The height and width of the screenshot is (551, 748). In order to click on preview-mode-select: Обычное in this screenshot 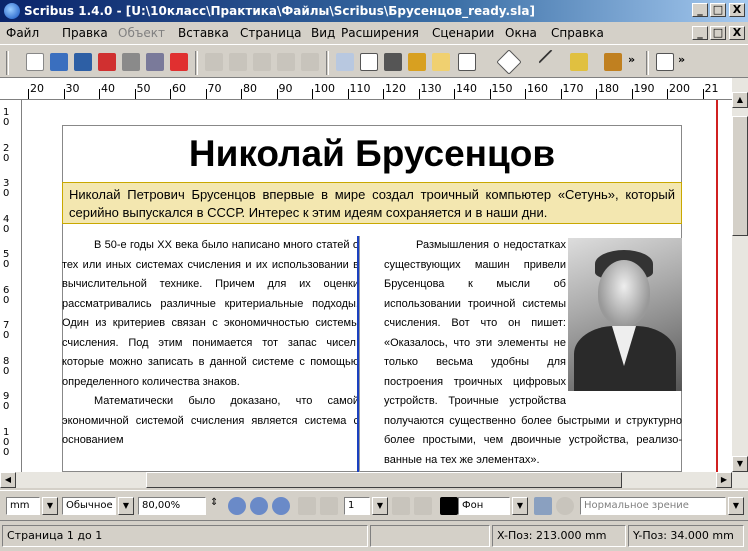, I will do `click(89, 506)`.